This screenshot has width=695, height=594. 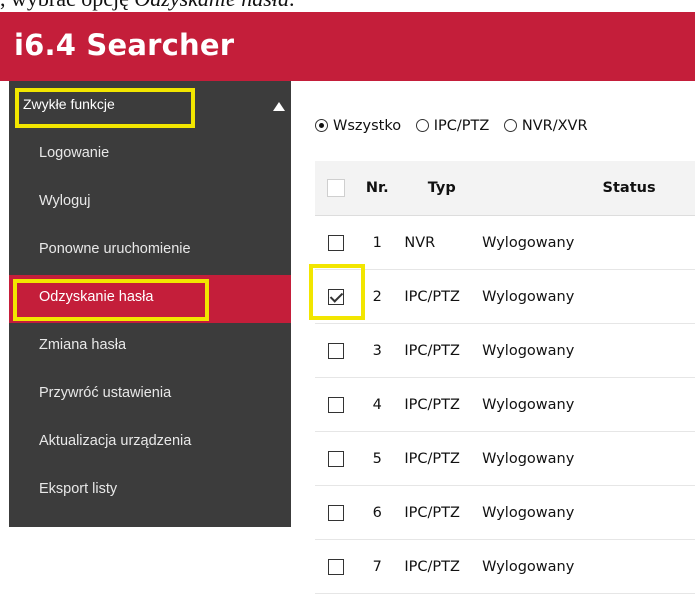 I want to click on radio-selected-icon, so click(x=321, y=125).